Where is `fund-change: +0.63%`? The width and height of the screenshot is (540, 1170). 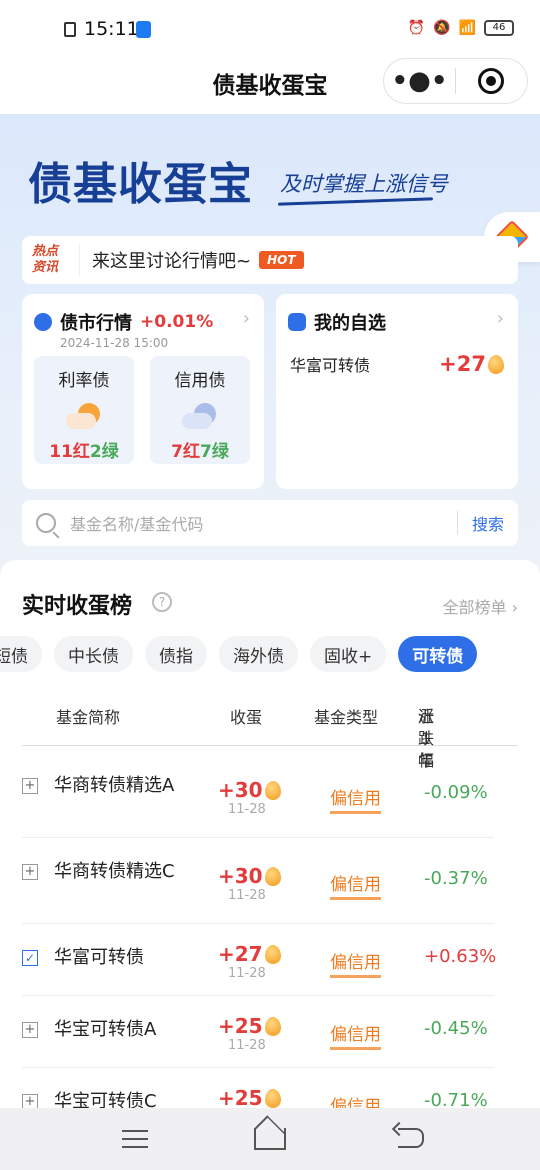 fund-change: +0.63% is located at coordinates (460, 956).